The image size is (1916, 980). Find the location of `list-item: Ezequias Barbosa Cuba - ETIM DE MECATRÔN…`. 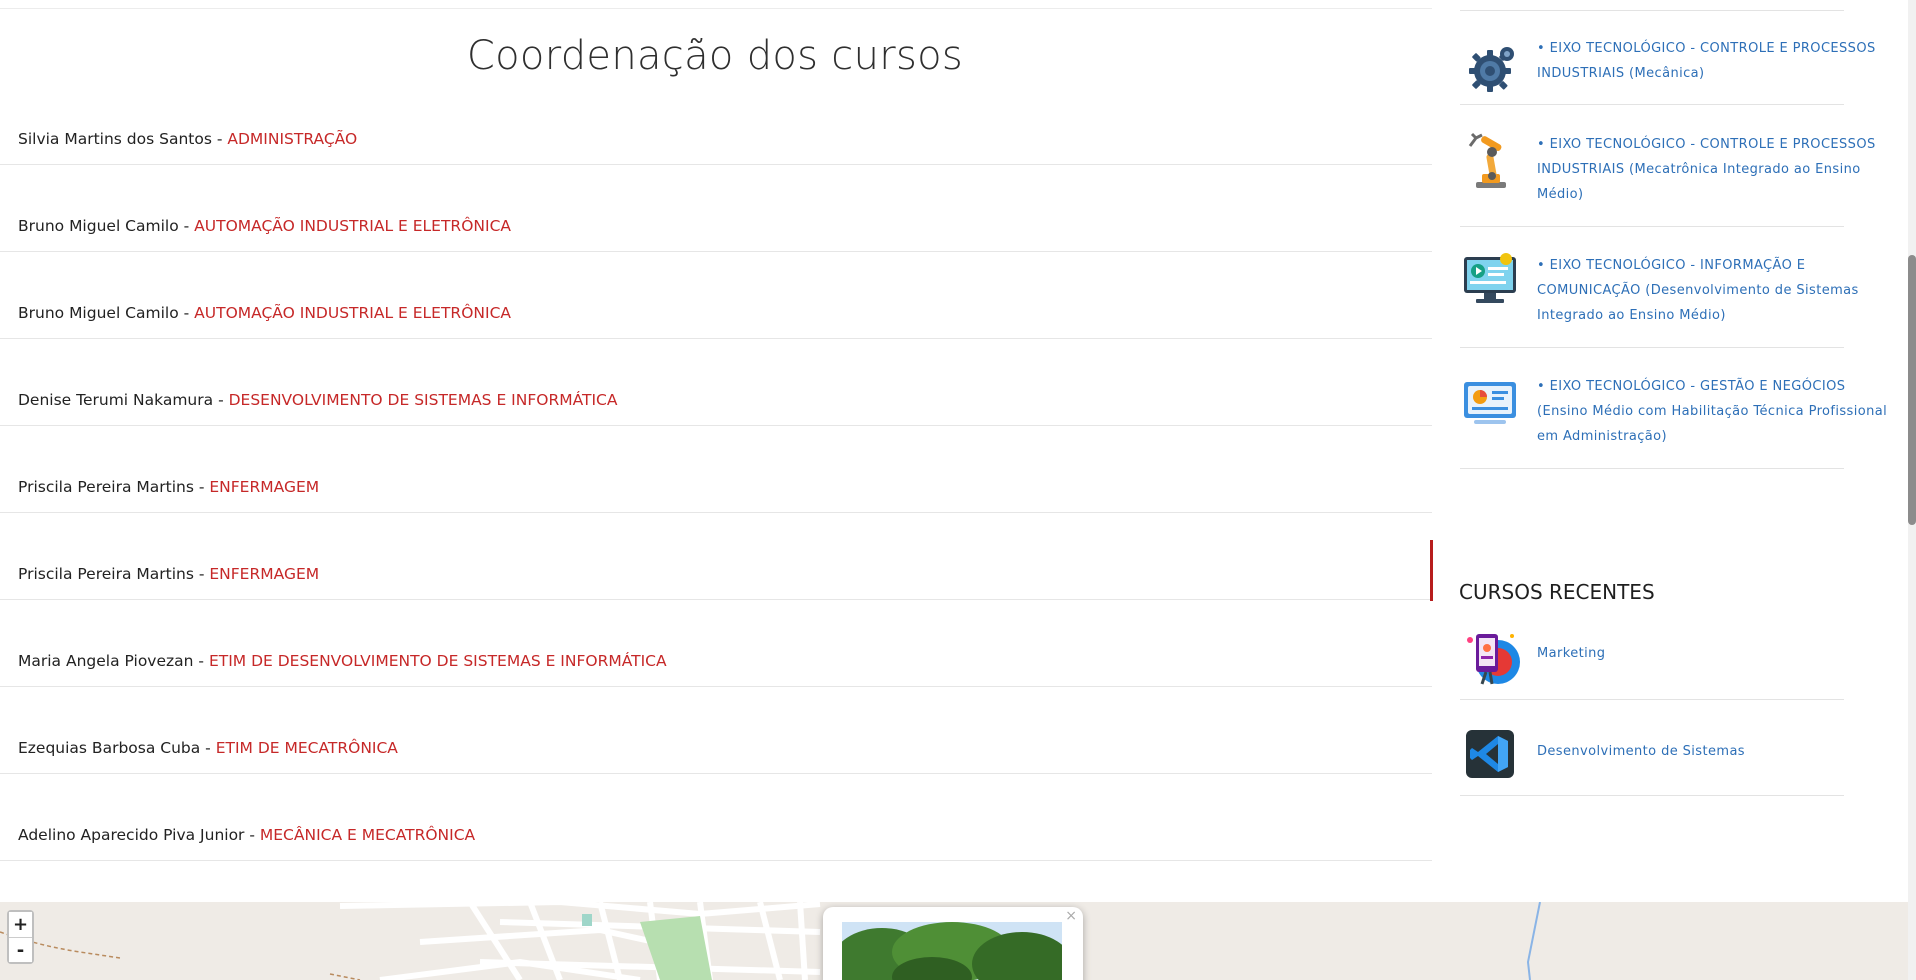

list-item: Ezequias Barbosa Cuba - ETIM DE MECATRÔN… is located at coordinates (716, 730).